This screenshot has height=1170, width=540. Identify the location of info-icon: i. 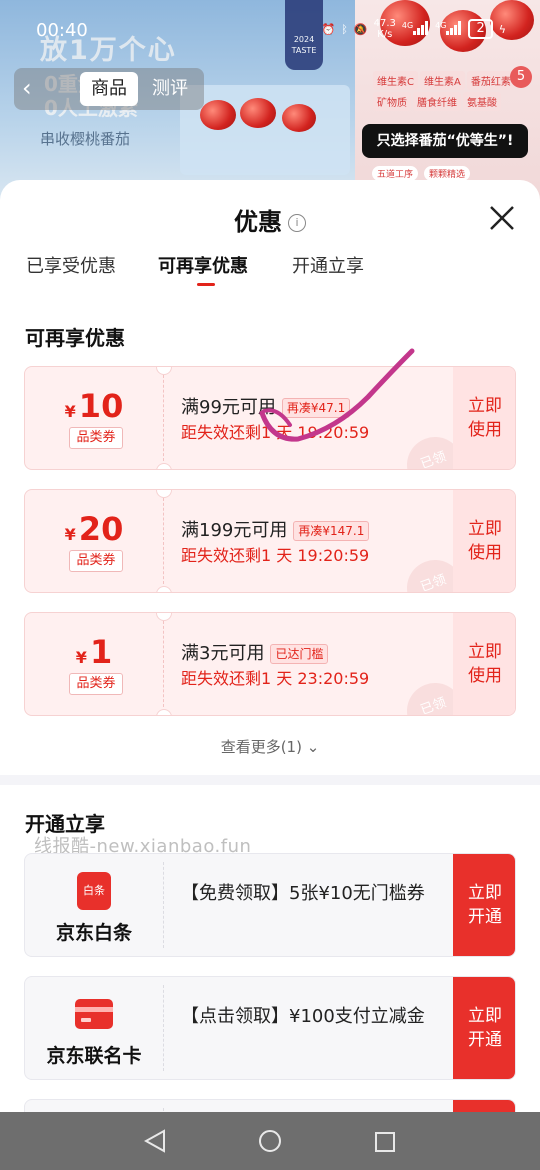
(297, 223).